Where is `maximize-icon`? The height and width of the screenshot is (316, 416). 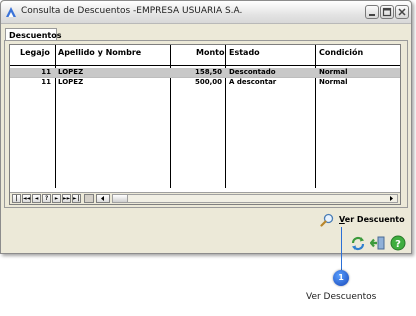
maximize-icon is located at coordinates (387, 12).